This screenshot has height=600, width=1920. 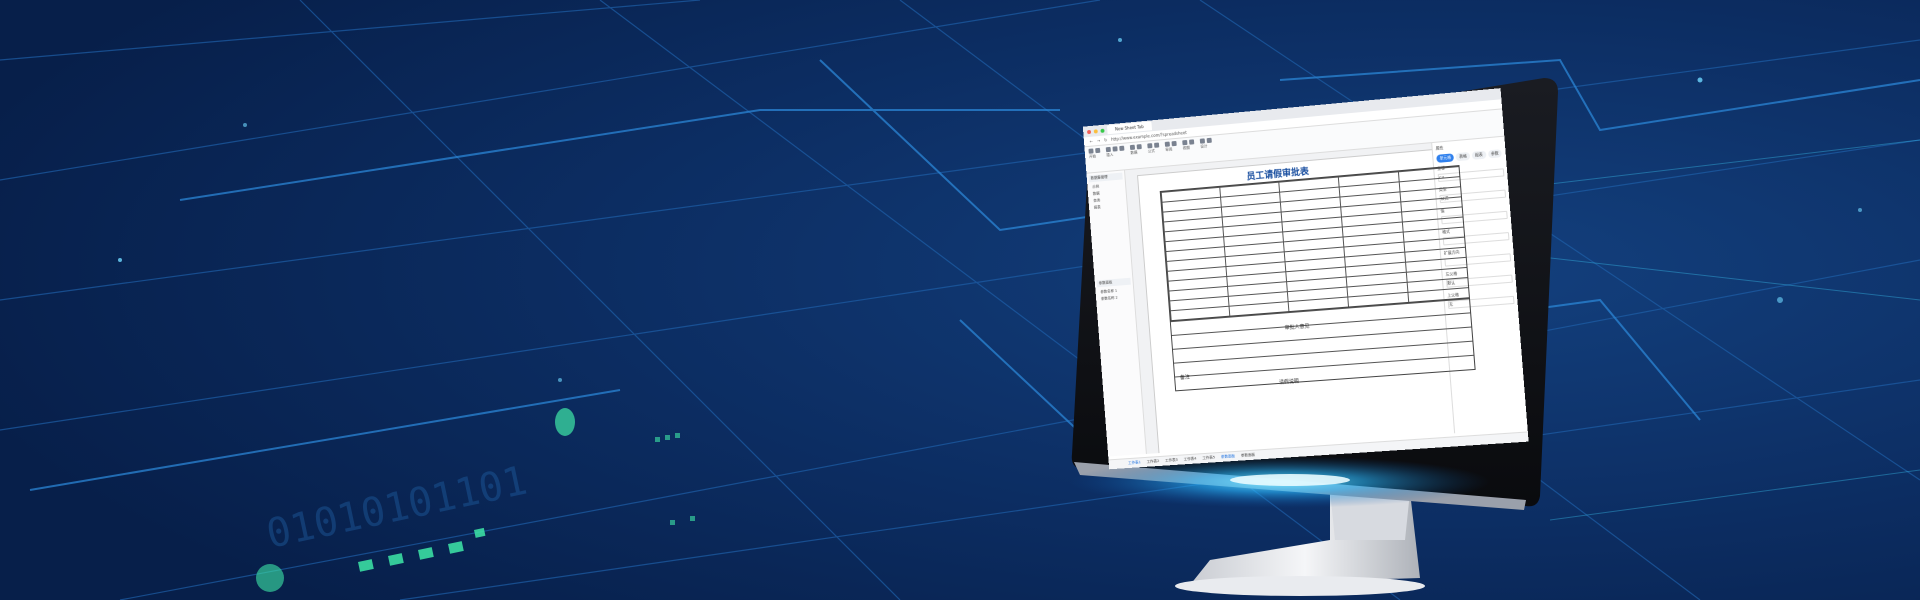 I want to click on ribbon-group: 数据, so click(x=1135, y=150).